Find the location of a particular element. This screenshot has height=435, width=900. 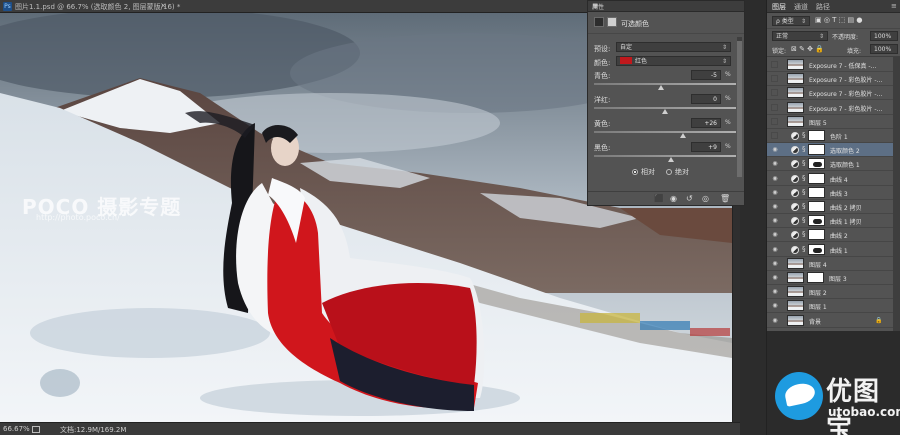

layer-row: 图层 5 is located at coordinates (830, 122).